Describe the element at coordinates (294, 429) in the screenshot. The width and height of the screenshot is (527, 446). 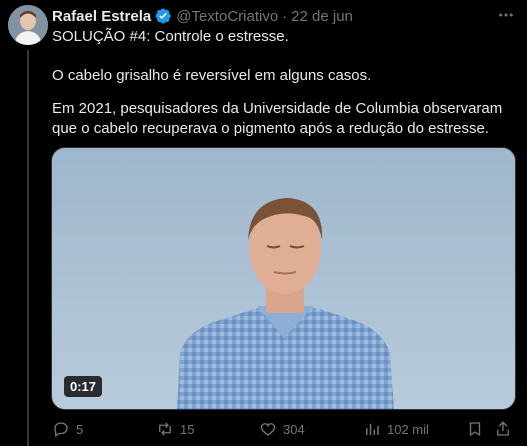
I see `like-count: 304` at that location.